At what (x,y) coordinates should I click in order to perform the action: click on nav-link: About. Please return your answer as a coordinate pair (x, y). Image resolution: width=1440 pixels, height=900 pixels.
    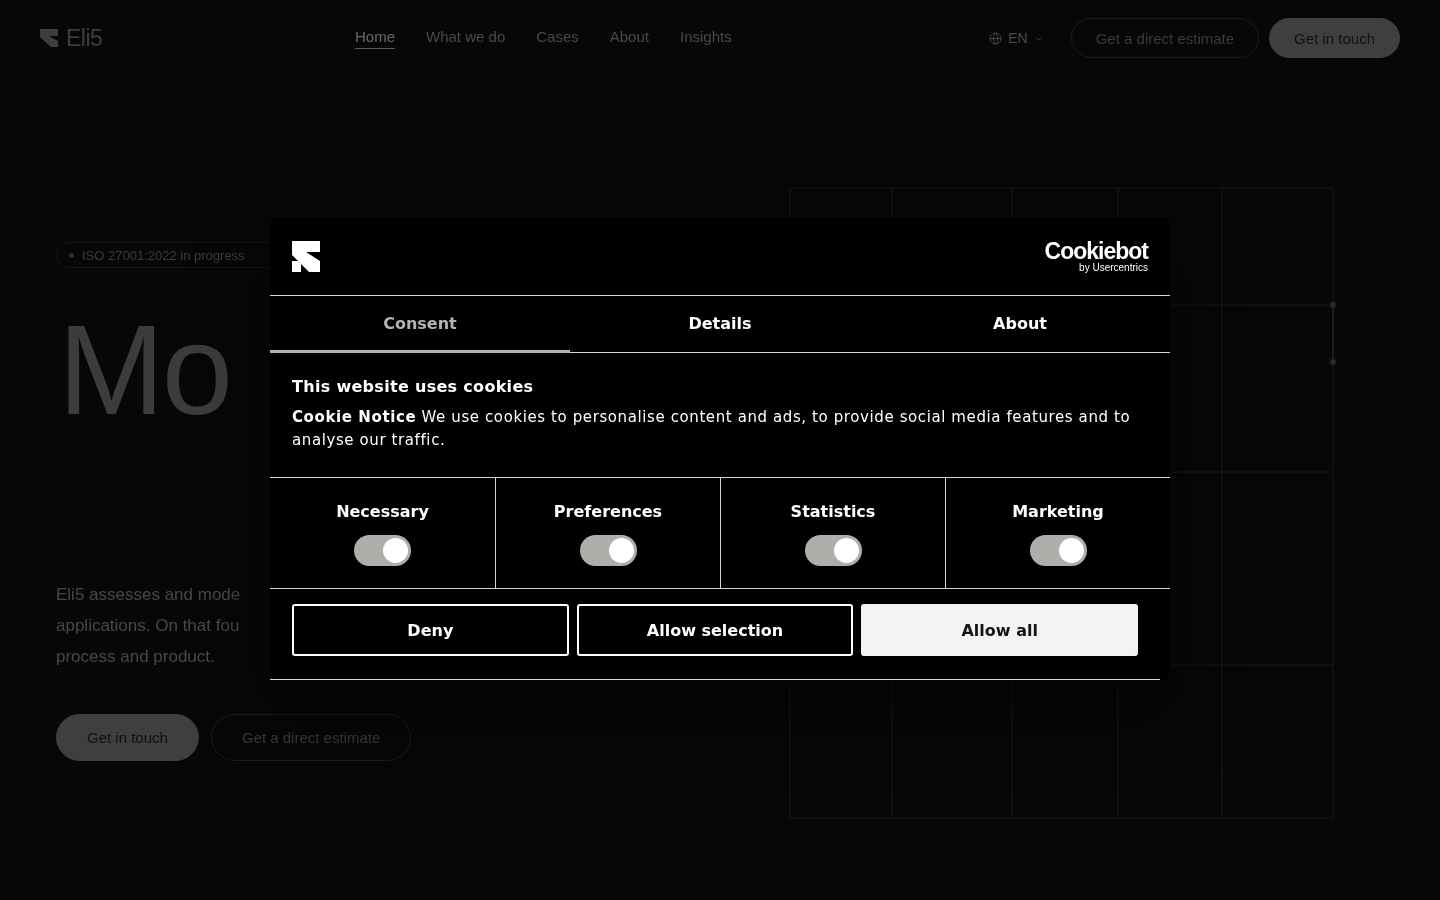
    Looking at the image, I should click on (629, 38).